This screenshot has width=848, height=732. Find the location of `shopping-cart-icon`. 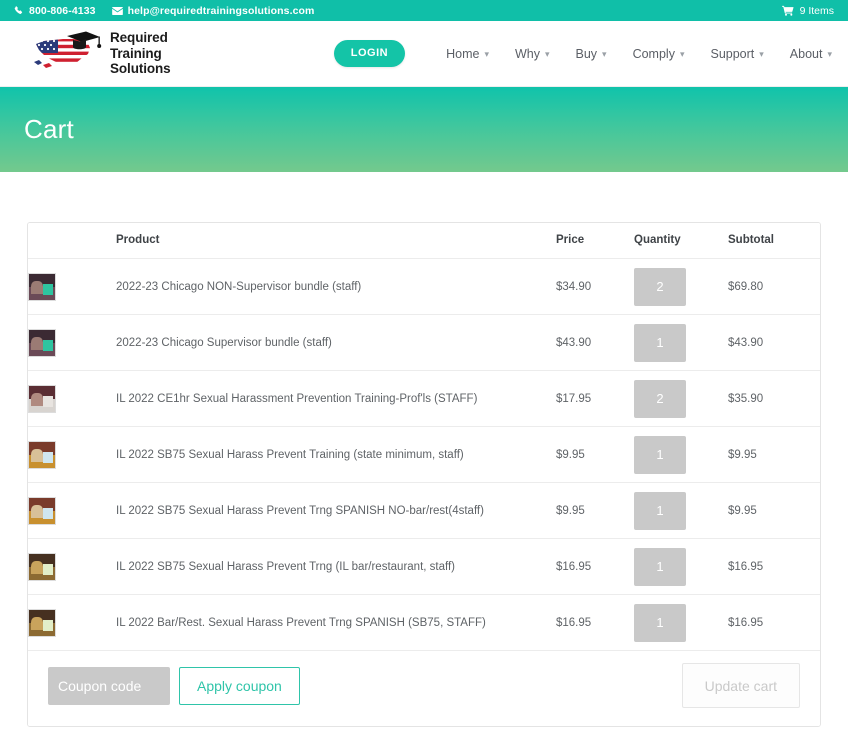

shopping-cart-icon is located at coordinates (787, 10).